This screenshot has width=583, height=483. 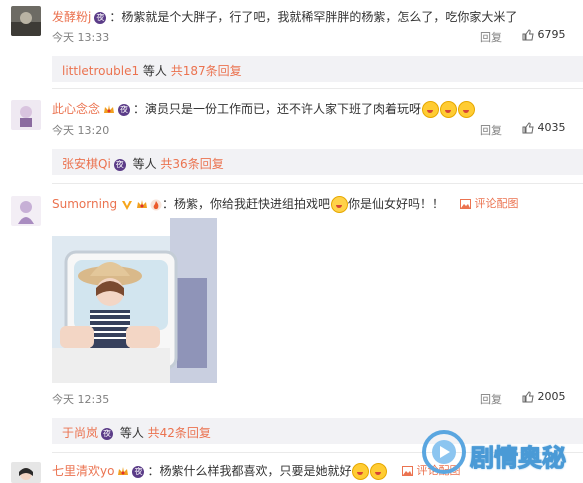 I want to click on like-button: 2005, so click(x=544, y=396).